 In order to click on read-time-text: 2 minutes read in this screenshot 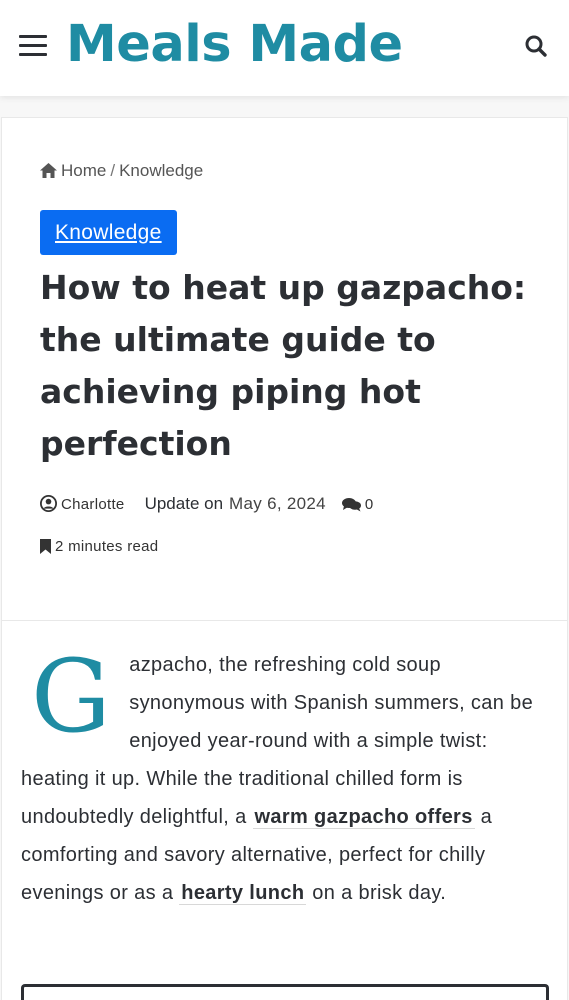, I will do `click(107, 546)`.